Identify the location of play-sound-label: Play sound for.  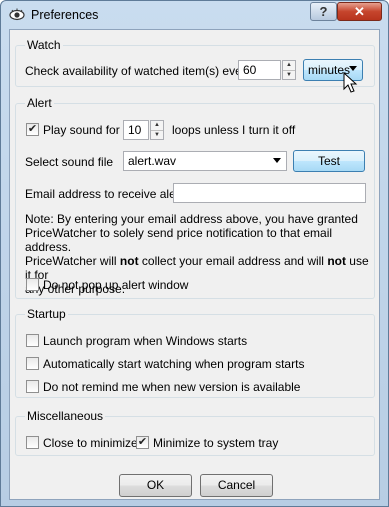
(81, 130).